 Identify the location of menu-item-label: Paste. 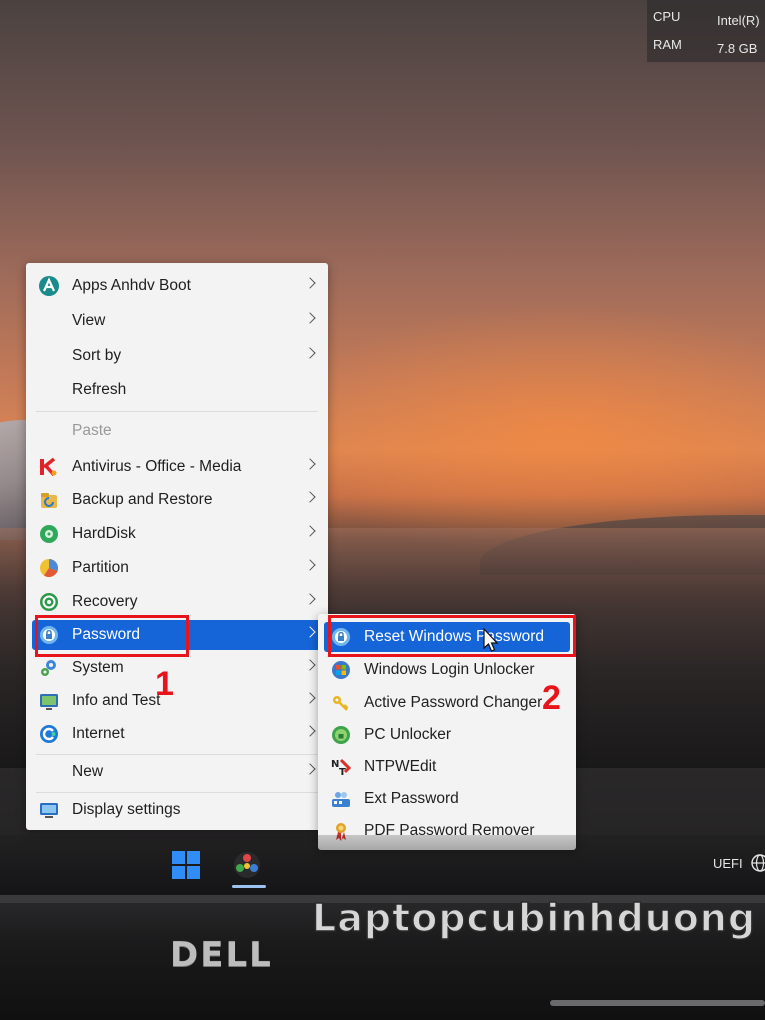
(92, 430).